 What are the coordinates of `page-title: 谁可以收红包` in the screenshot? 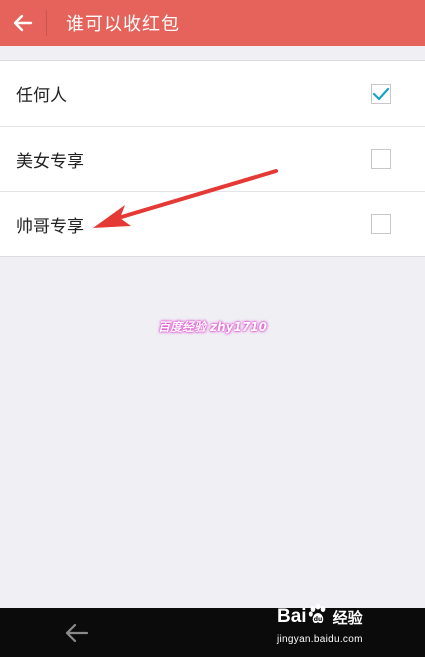 It's located at (123, 24).